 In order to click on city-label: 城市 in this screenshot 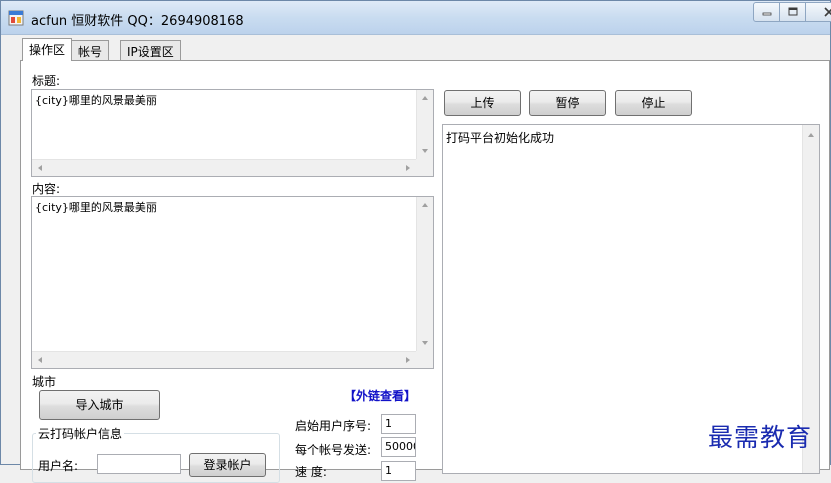, I will do `click(44, 381)`.